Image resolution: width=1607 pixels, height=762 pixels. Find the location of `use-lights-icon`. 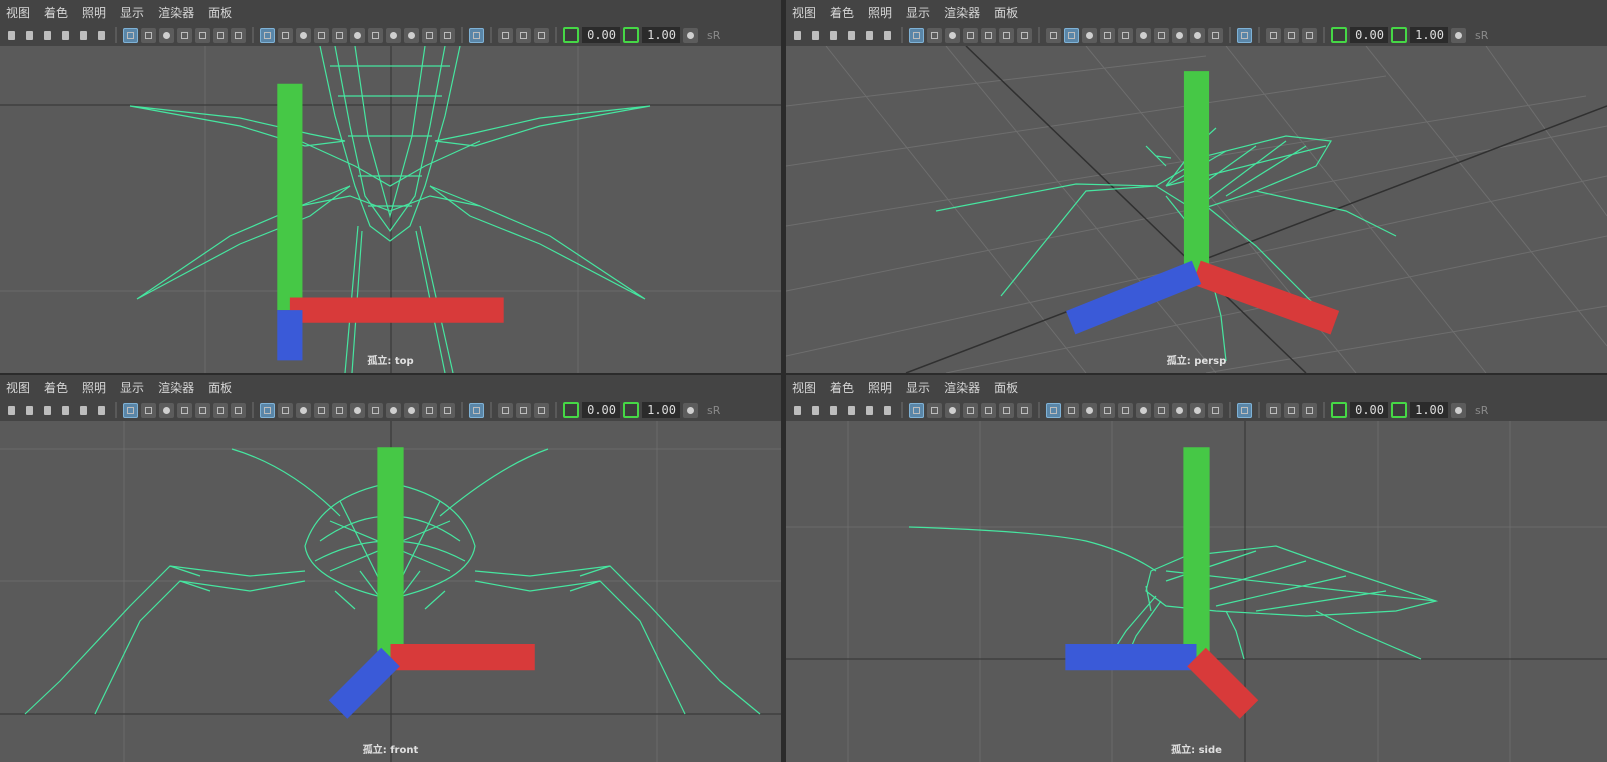

use-lights-icon is located at coordinates (1143, 35).